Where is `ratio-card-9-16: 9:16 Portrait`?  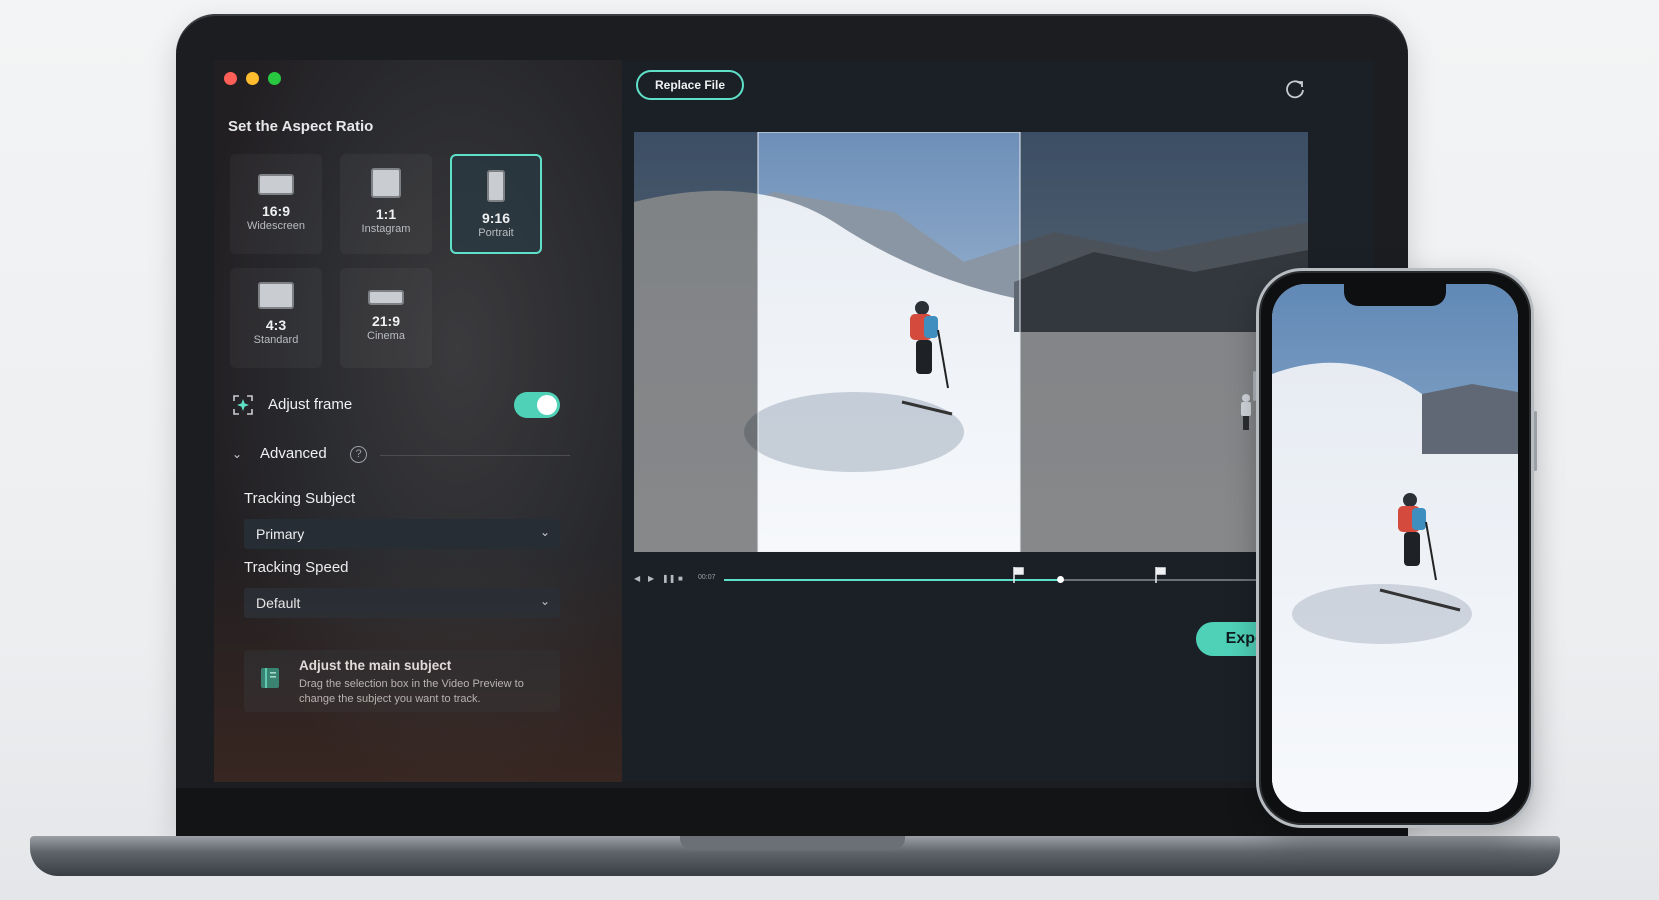
ratio-card-9-16: 9:16 Portrait is located at coordinates (496, 204).